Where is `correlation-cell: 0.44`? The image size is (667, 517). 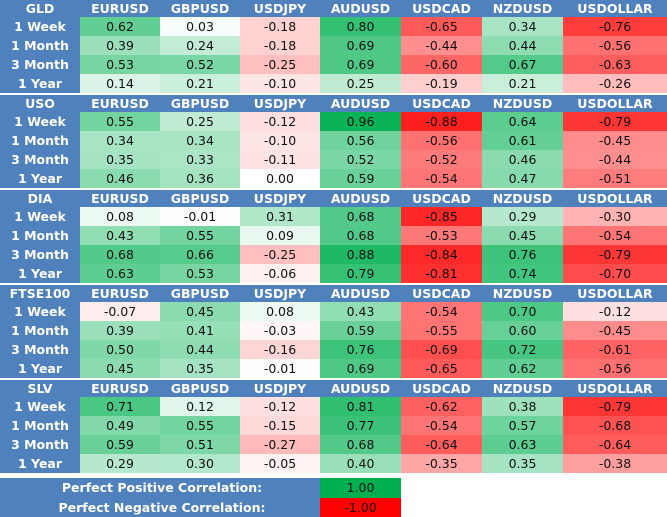
correlation-cell: 0.44 is located at coordinates (522, 45).